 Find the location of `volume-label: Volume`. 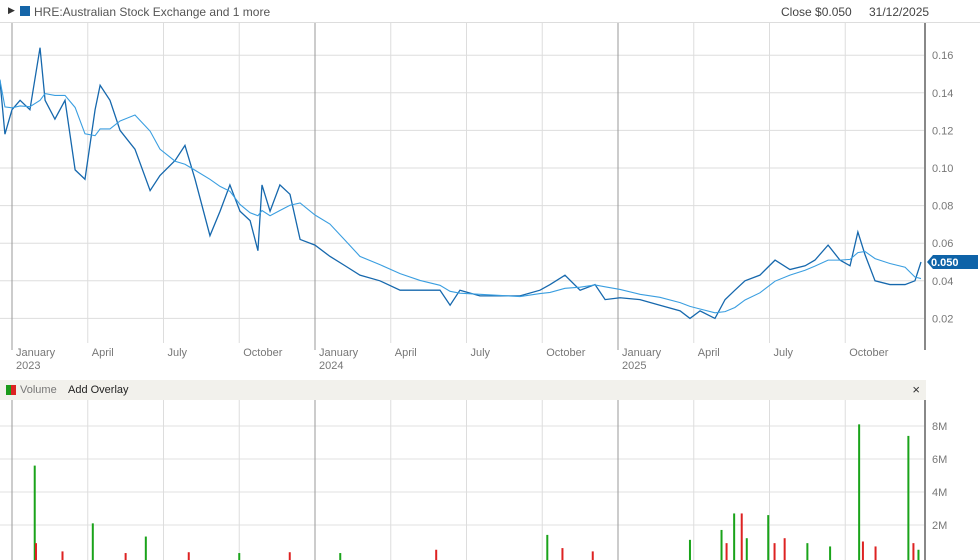

volume-label: Volume is located at coordinates (38, 390).